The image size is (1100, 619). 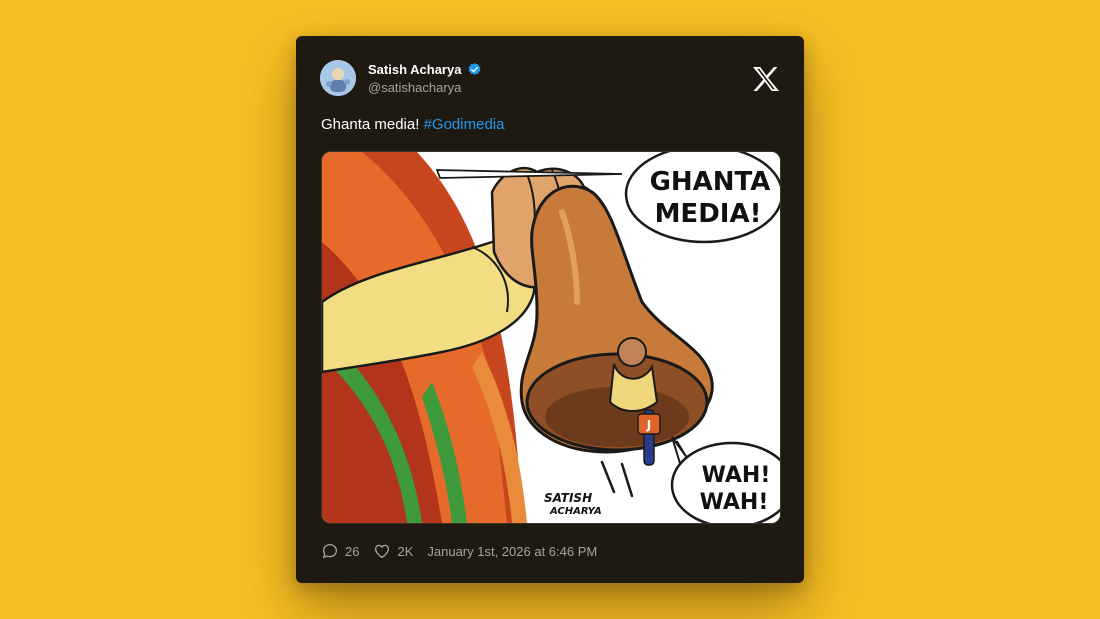 I want to click on reply-count: 26, so click(x=352, y=551).